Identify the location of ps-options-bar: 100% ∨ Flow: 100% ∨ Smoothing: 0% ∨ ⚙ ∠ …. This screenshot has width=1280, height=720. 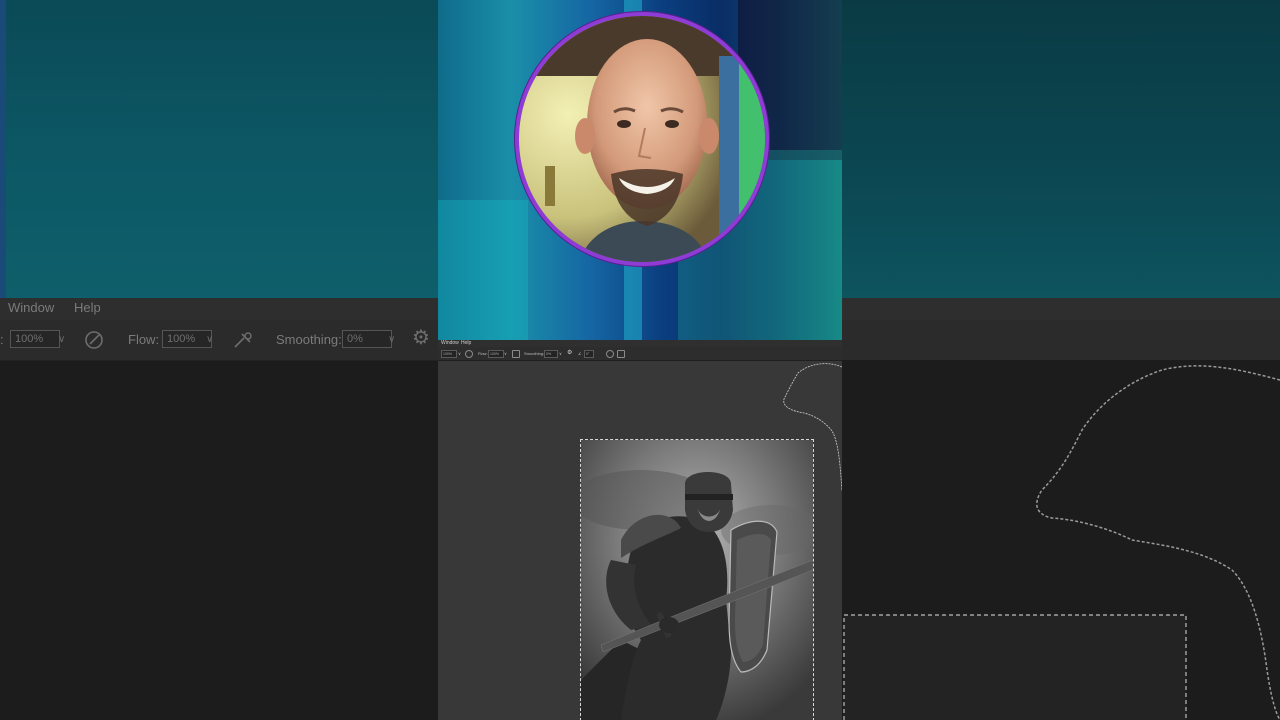
(640, 354).